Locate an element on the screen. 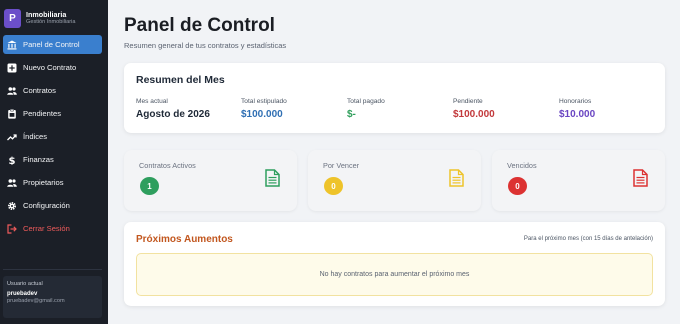 The image size is (680, 324). metric-label: Honorarios is located at coordinates (575, 101).